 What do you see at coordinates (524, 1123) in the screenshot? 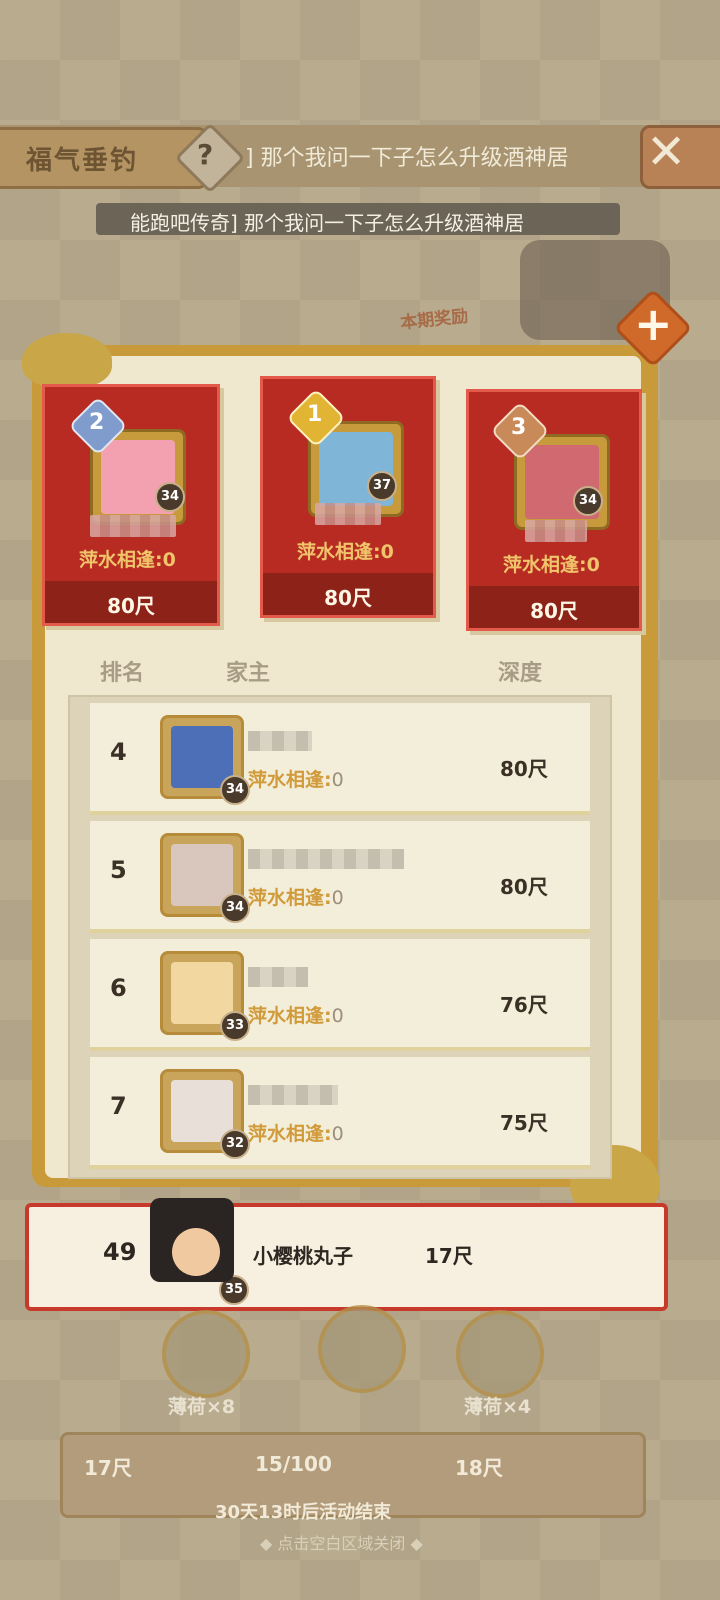
I see `depth-value: 75尺` at bounding box center [524, 1123].